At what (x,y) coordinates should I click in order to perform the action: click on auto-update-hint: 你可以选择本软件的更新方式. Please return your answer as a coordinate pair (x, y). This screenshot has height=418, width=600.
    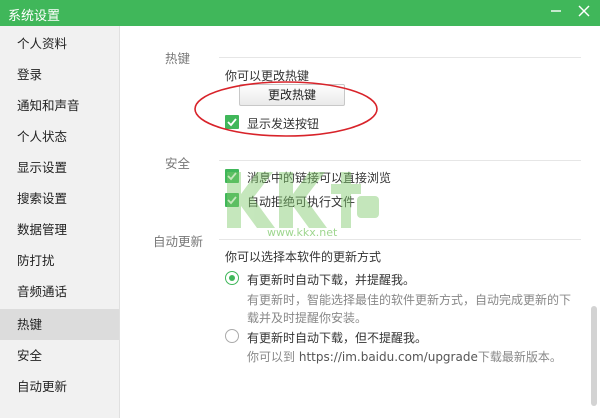
    Looking at the image, I should click on (303, 257).